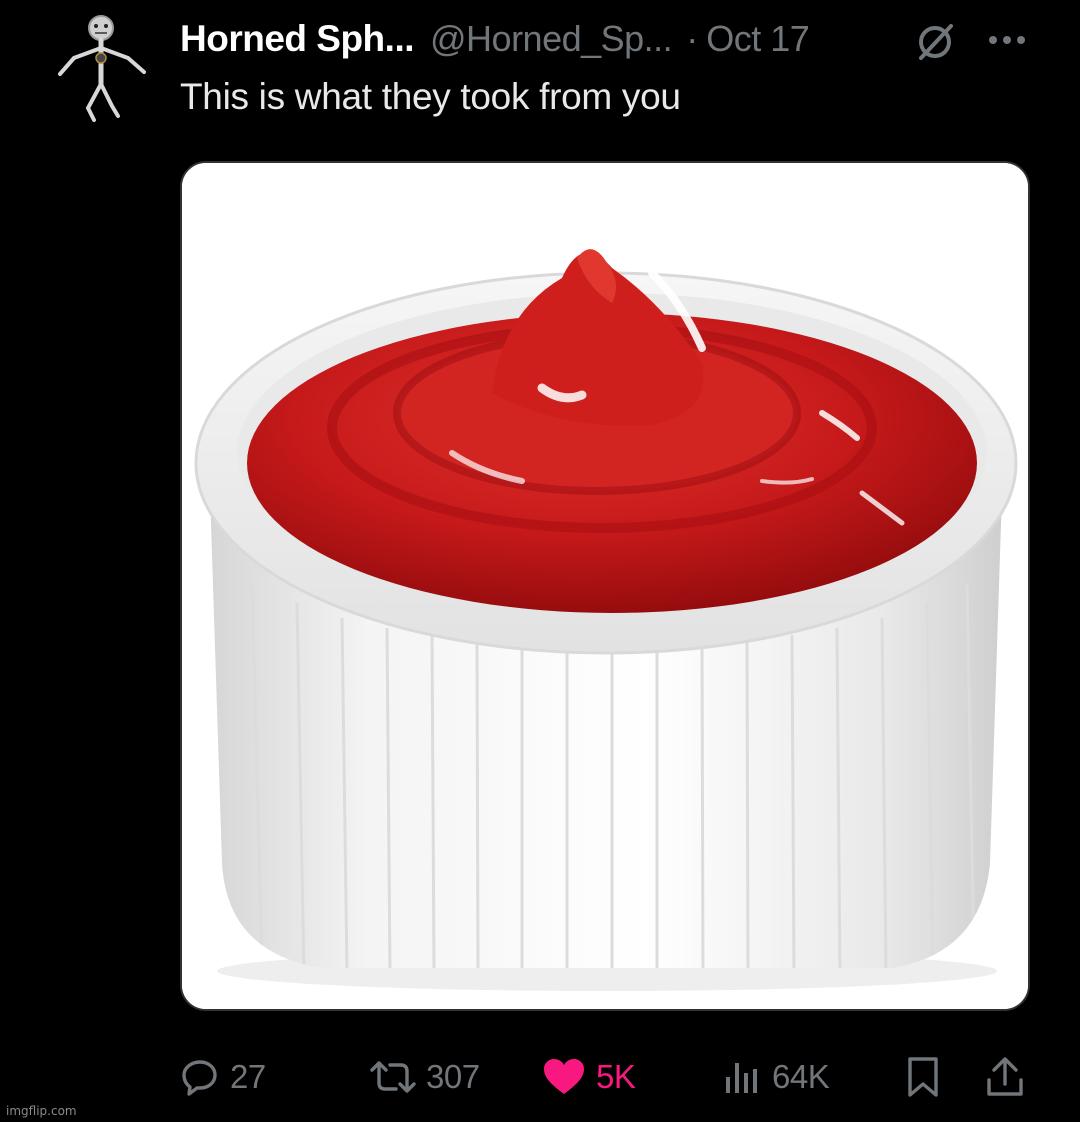  What do you see at coordinates (1007, 40) in the screenshot?
I see `more-options-icon` at bounding box center [1007, 40].